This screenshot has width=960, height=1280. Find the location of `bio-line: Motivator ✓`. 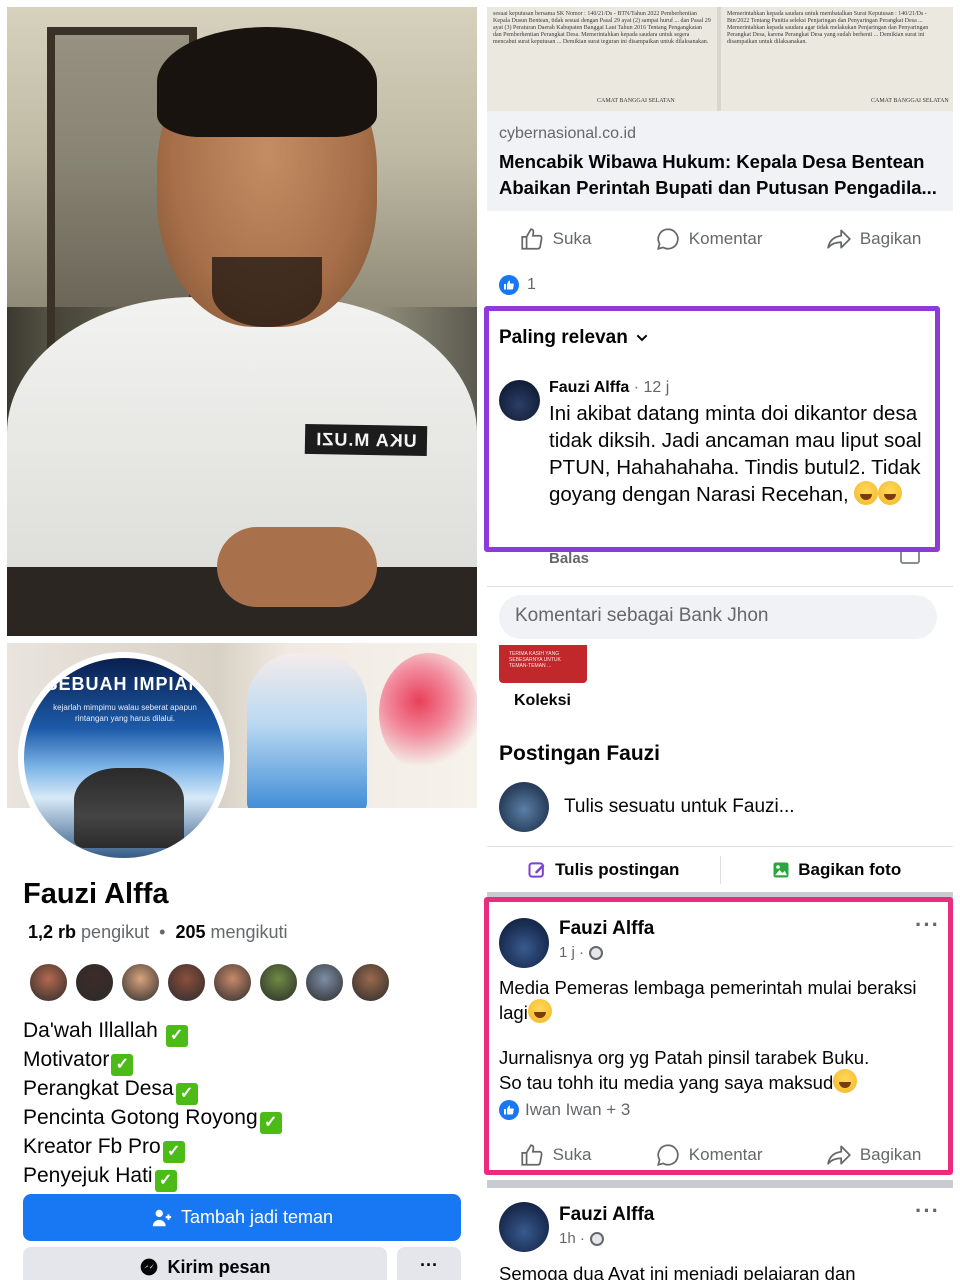

bio-line: Motivator ✓ is located at coordinates (152, 1061).